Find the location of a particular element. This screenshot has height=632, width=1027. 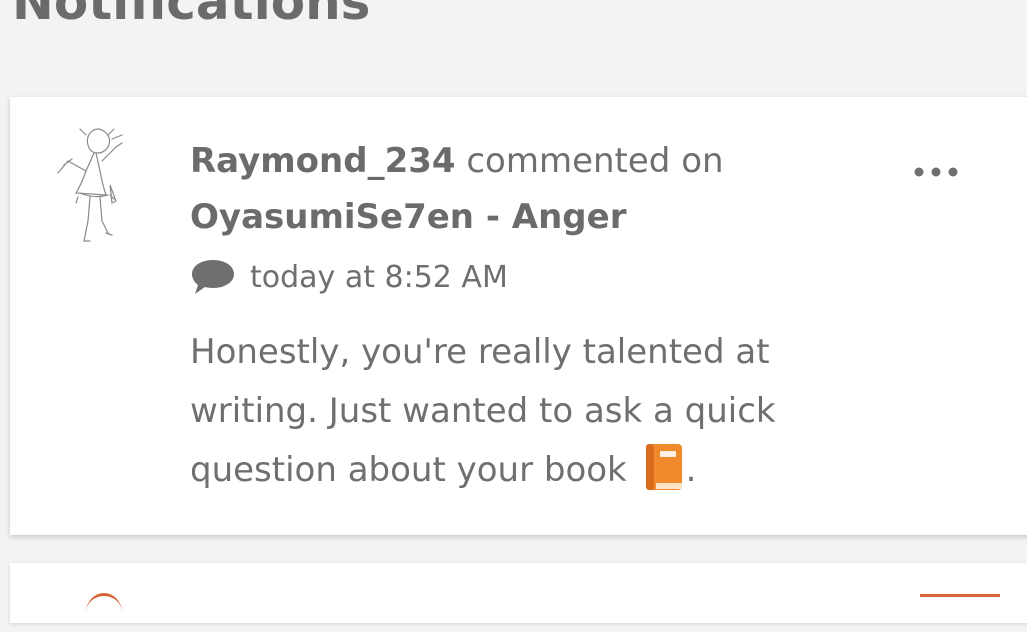

notification-meta: today at 8:52 AM is located at coordinates (540, 277).